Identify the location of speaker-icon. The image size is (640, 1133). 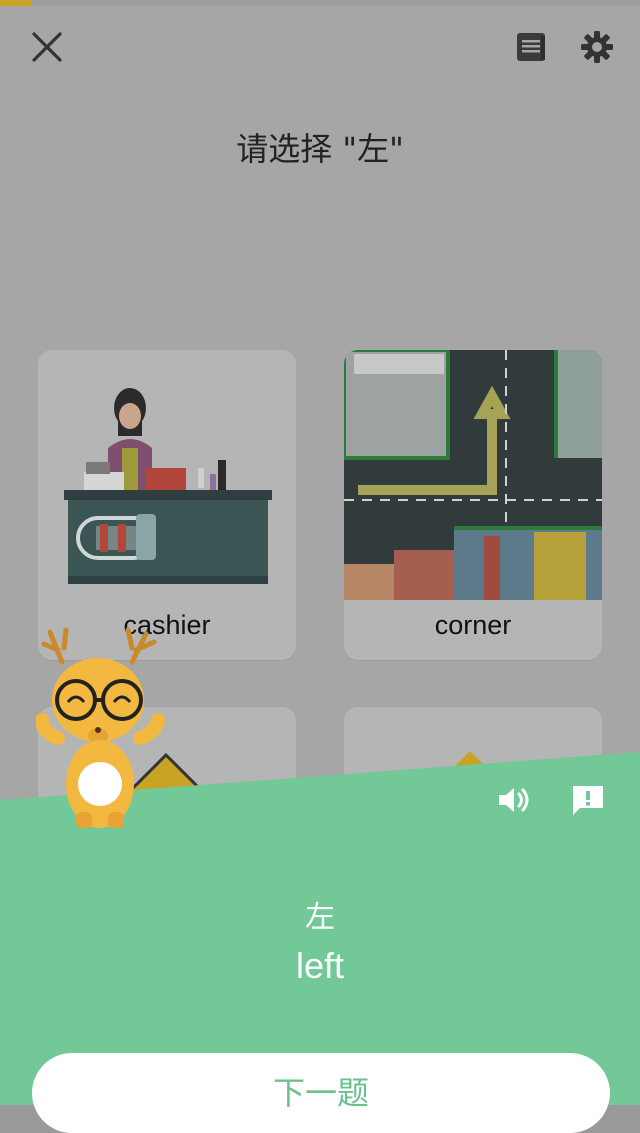
(514, 800).